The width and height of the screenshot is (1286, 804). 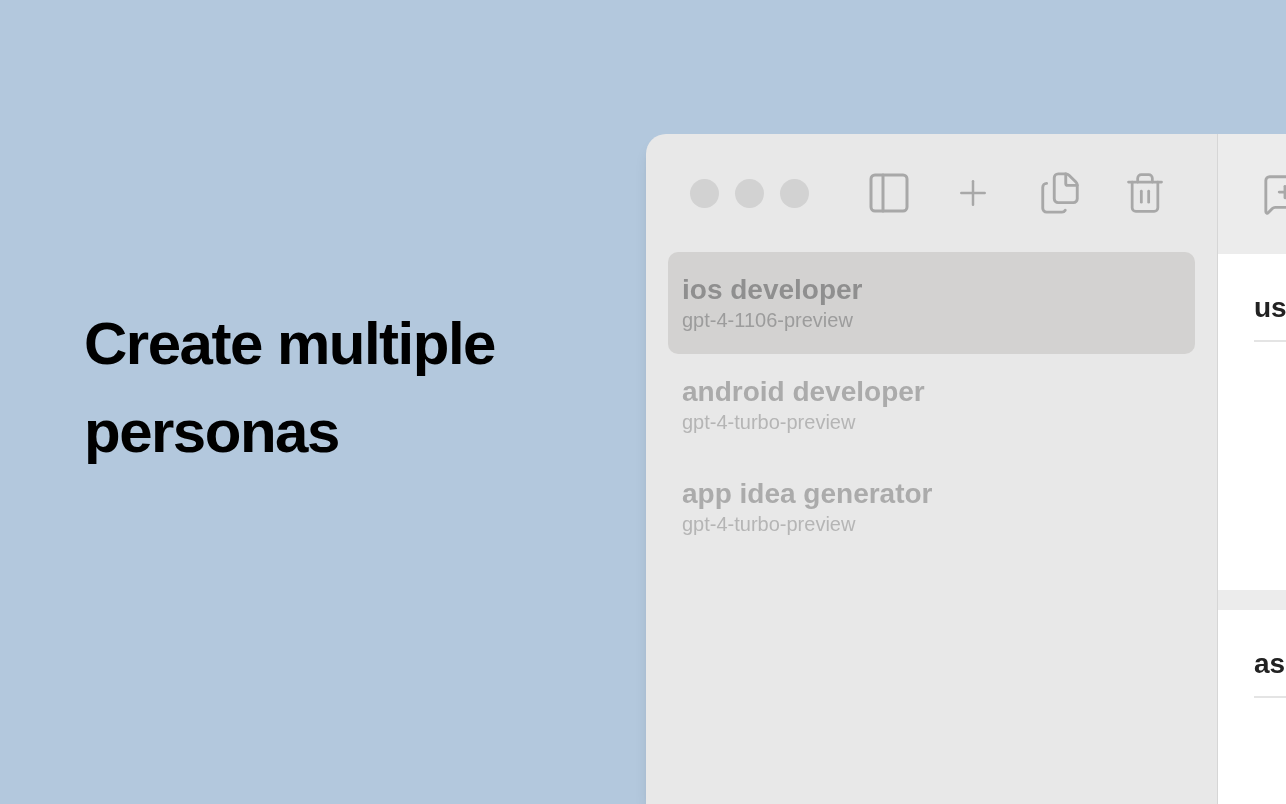 What do you see at coordinates (1270, 308) in the screenshot?
I see `message-role: us` at bounding box center [1270, 308].